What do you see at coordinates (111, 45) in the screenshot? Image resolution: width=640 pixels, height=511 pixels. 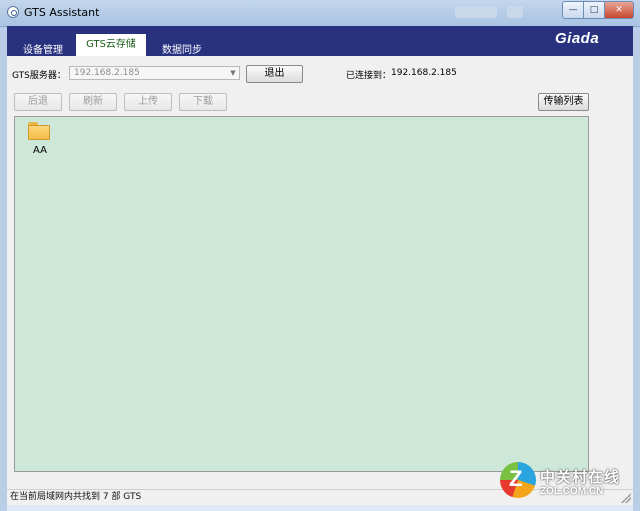 I see `tab-gts-cloud-storage: GTS云存储` at bounding box center [111, 45].